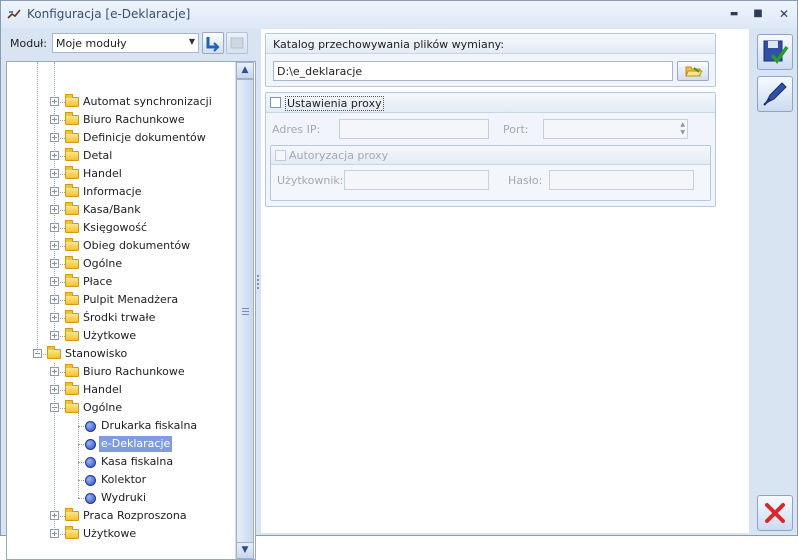 The height and width of the screenshot is (560, 798). What do you see at coordinates (135, 515) in the screenshot?
I see `tree-item-label: Praca Rozproszona` at bounding box center [135, 515].